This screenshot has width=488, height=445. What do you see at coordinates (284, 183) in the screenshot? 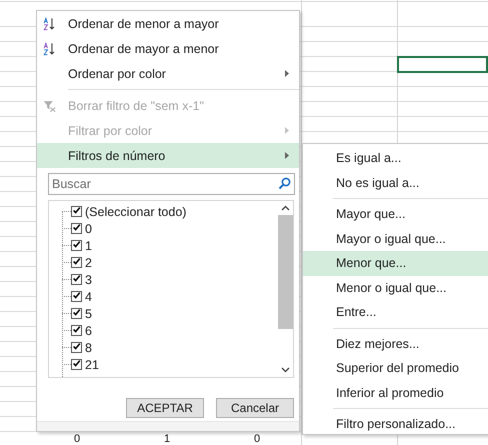
I see `search-icon` at bounding box center [284, 183].